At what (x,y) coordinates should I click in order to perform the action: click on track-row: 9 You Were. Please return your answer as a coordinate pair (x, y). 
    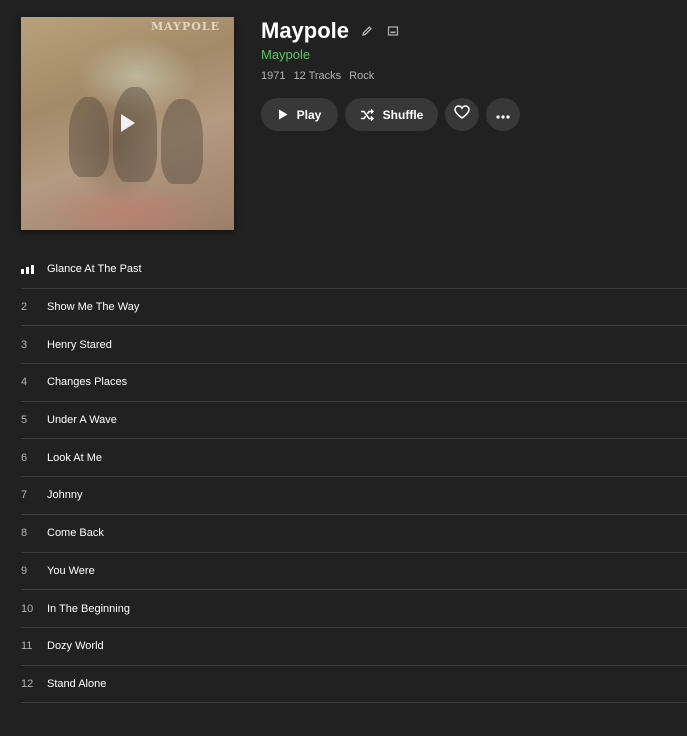
    Looking at the image, I should click on (354, 572).